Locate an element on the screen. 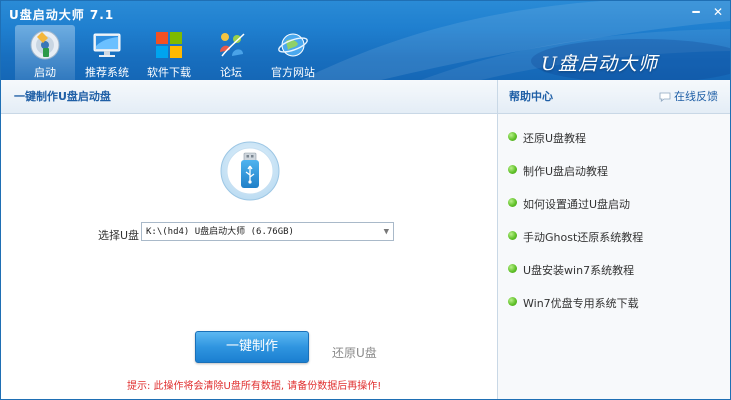 The height and width of the screenshot is (400, 731). main-nav: 启动 推荐系统 软件下载 论坛 官方网站 is located at coordinates (170, 52).